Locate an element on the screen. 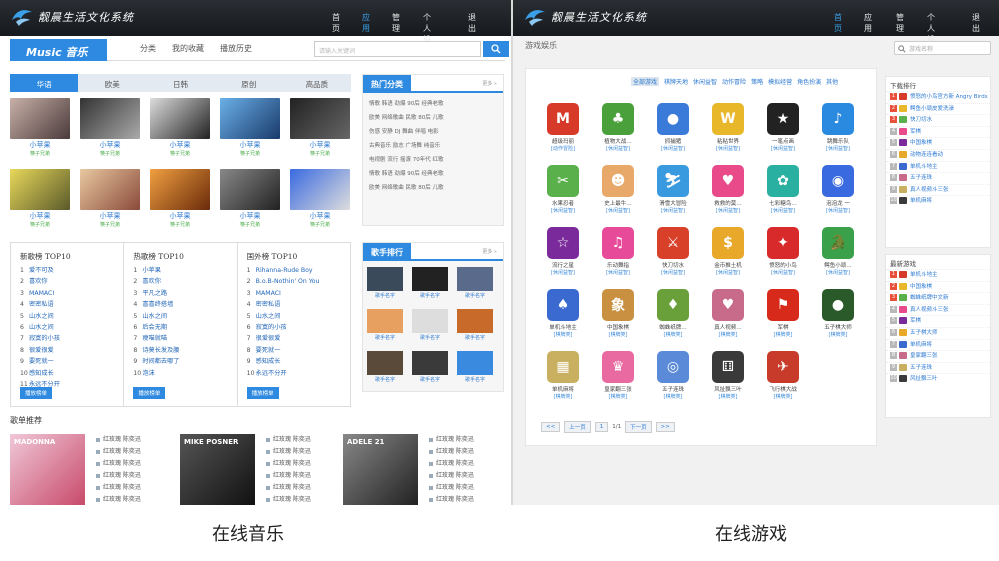 This screenshot has height=561, width=999. game-category-tab: 全部游戏 is located at coordinates (645, 81).